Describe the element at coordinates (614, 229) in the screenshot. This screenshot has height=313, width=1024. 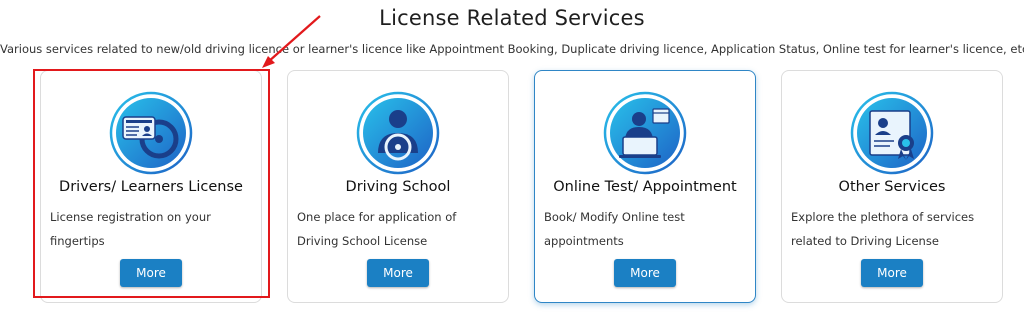
I see `card-description: Book/ Modify Online test appointments` at that location.